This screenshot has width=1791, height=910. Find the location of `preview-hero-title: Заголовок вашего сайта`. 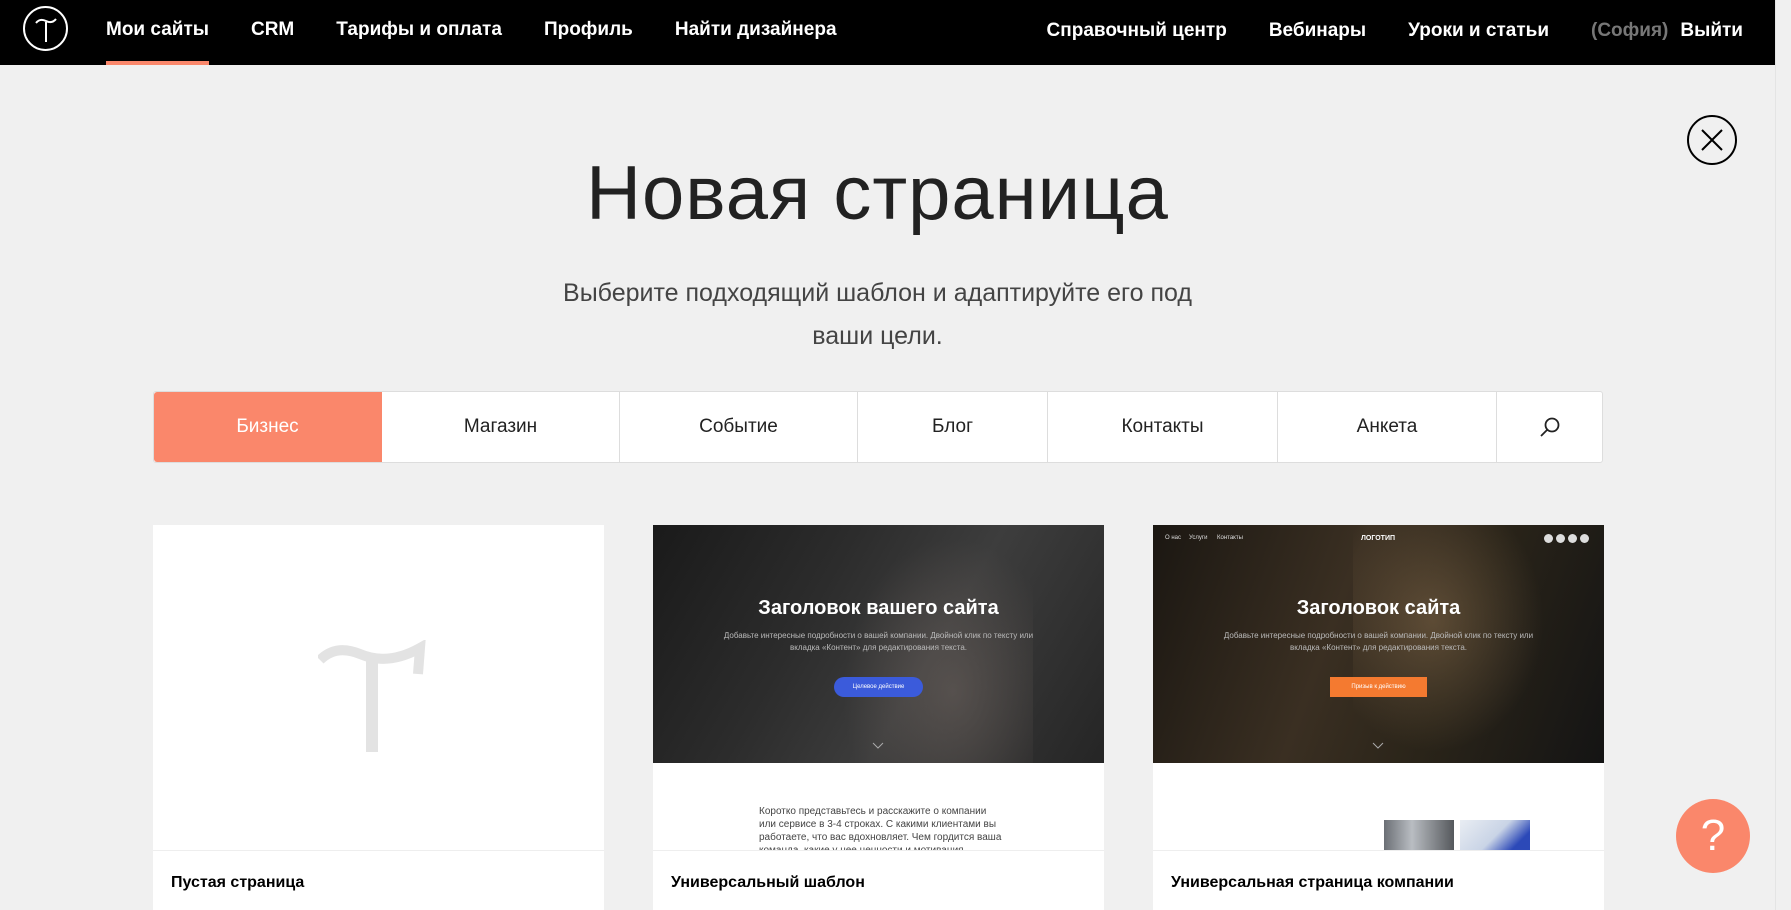

preview-hero-title: Заголовок вашего сайта is located at coordinates (878, 608).